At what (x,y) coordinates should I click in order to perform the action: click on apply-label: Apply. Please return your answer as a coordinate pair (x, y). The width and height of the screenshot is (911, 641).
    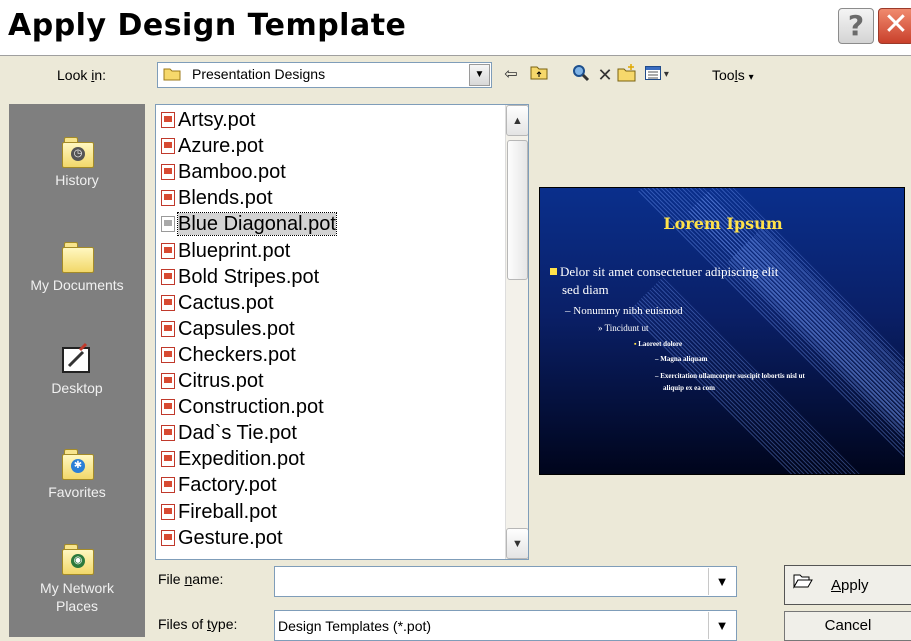
    Looking at the image, I should click on (850, 585).